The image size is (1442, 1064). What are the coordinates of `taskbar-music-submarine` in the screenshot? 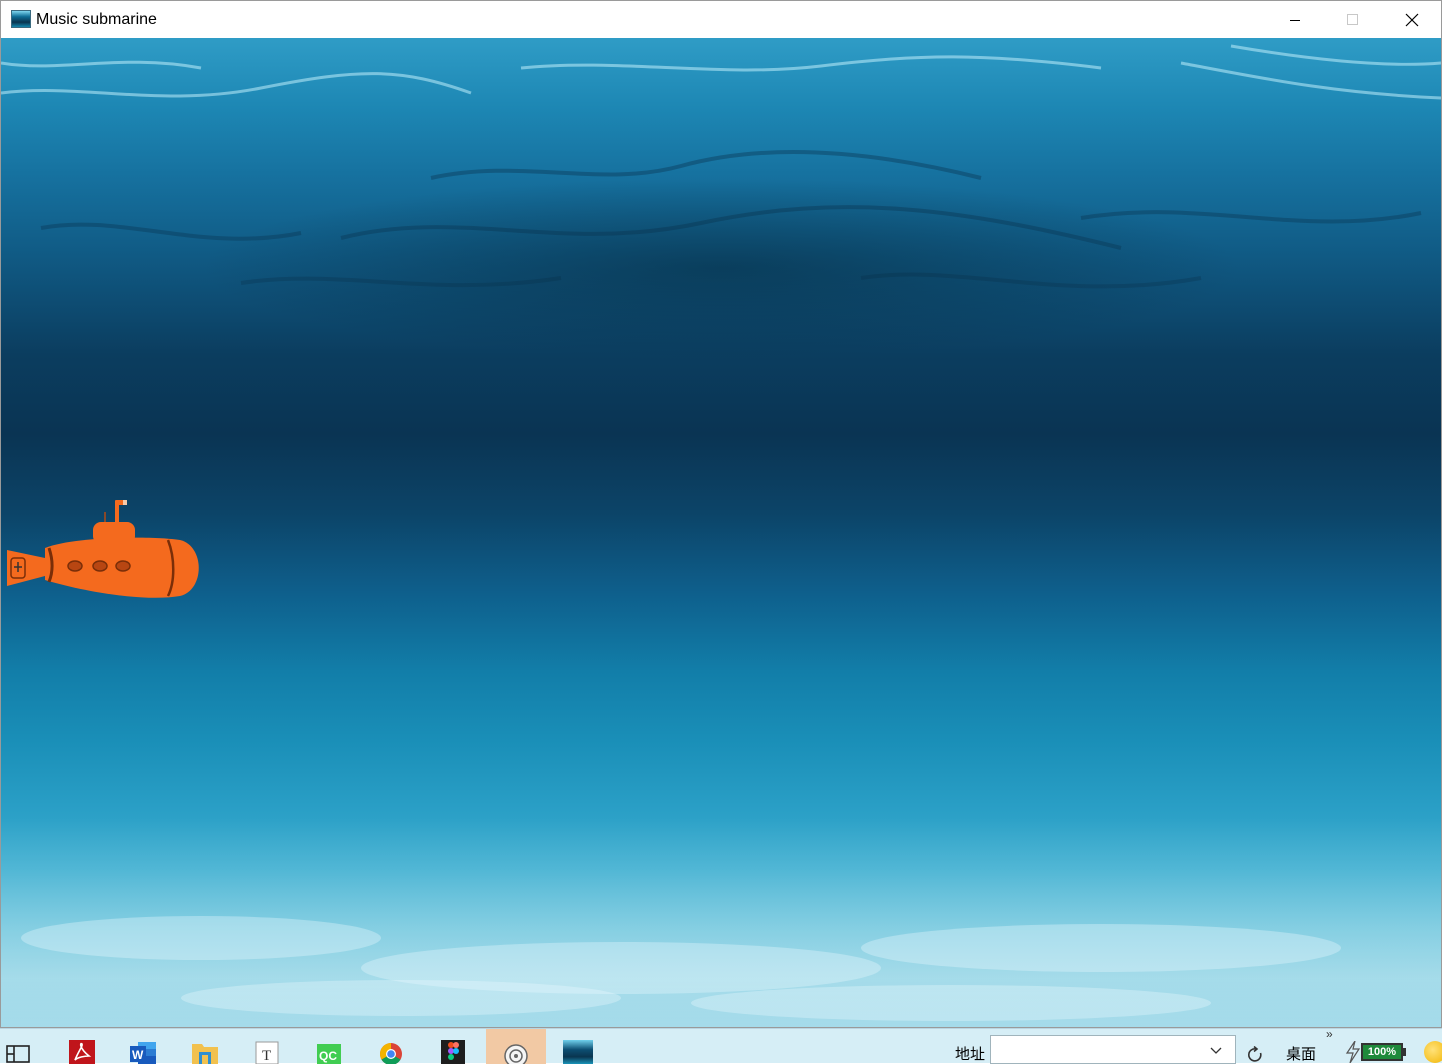 It's located at (578, 1046).